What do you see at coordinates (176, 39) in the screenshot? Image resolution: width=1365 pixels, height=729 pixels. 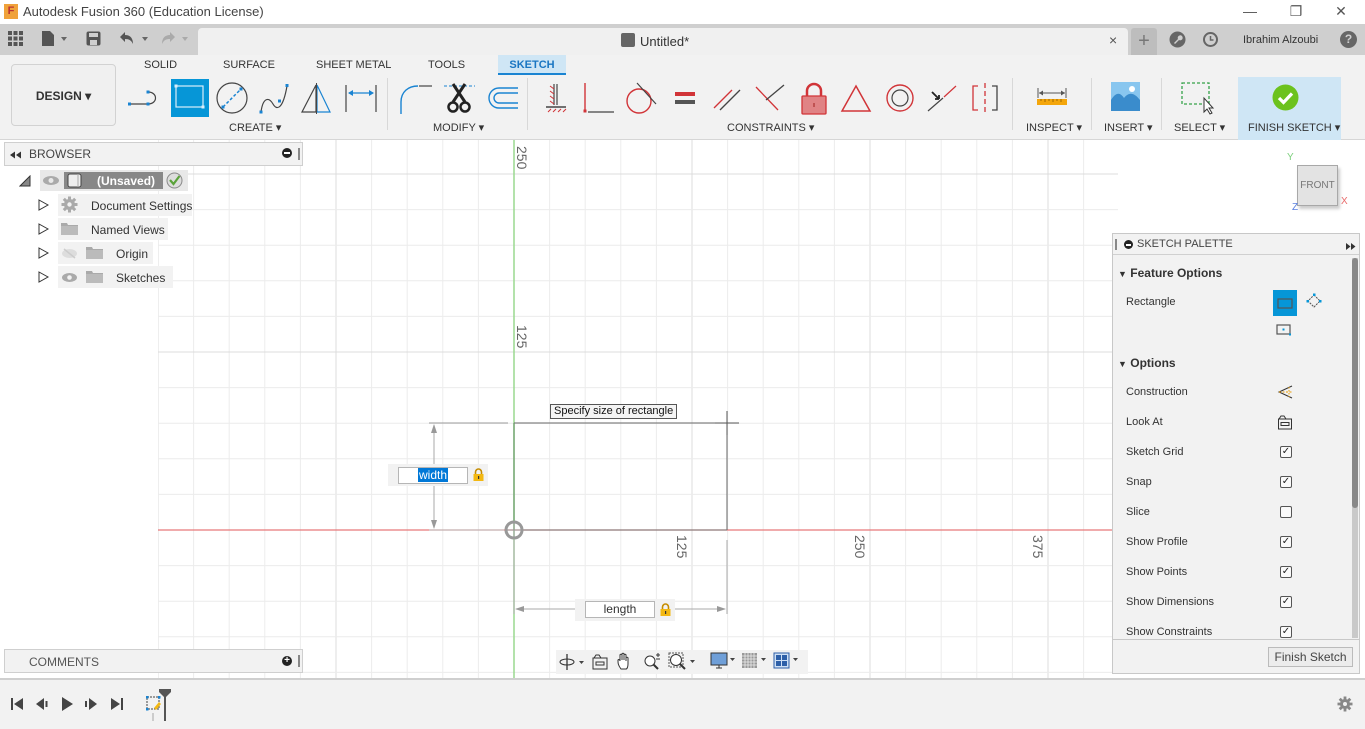 I see `redo-button` at bounding box center [176, 39].